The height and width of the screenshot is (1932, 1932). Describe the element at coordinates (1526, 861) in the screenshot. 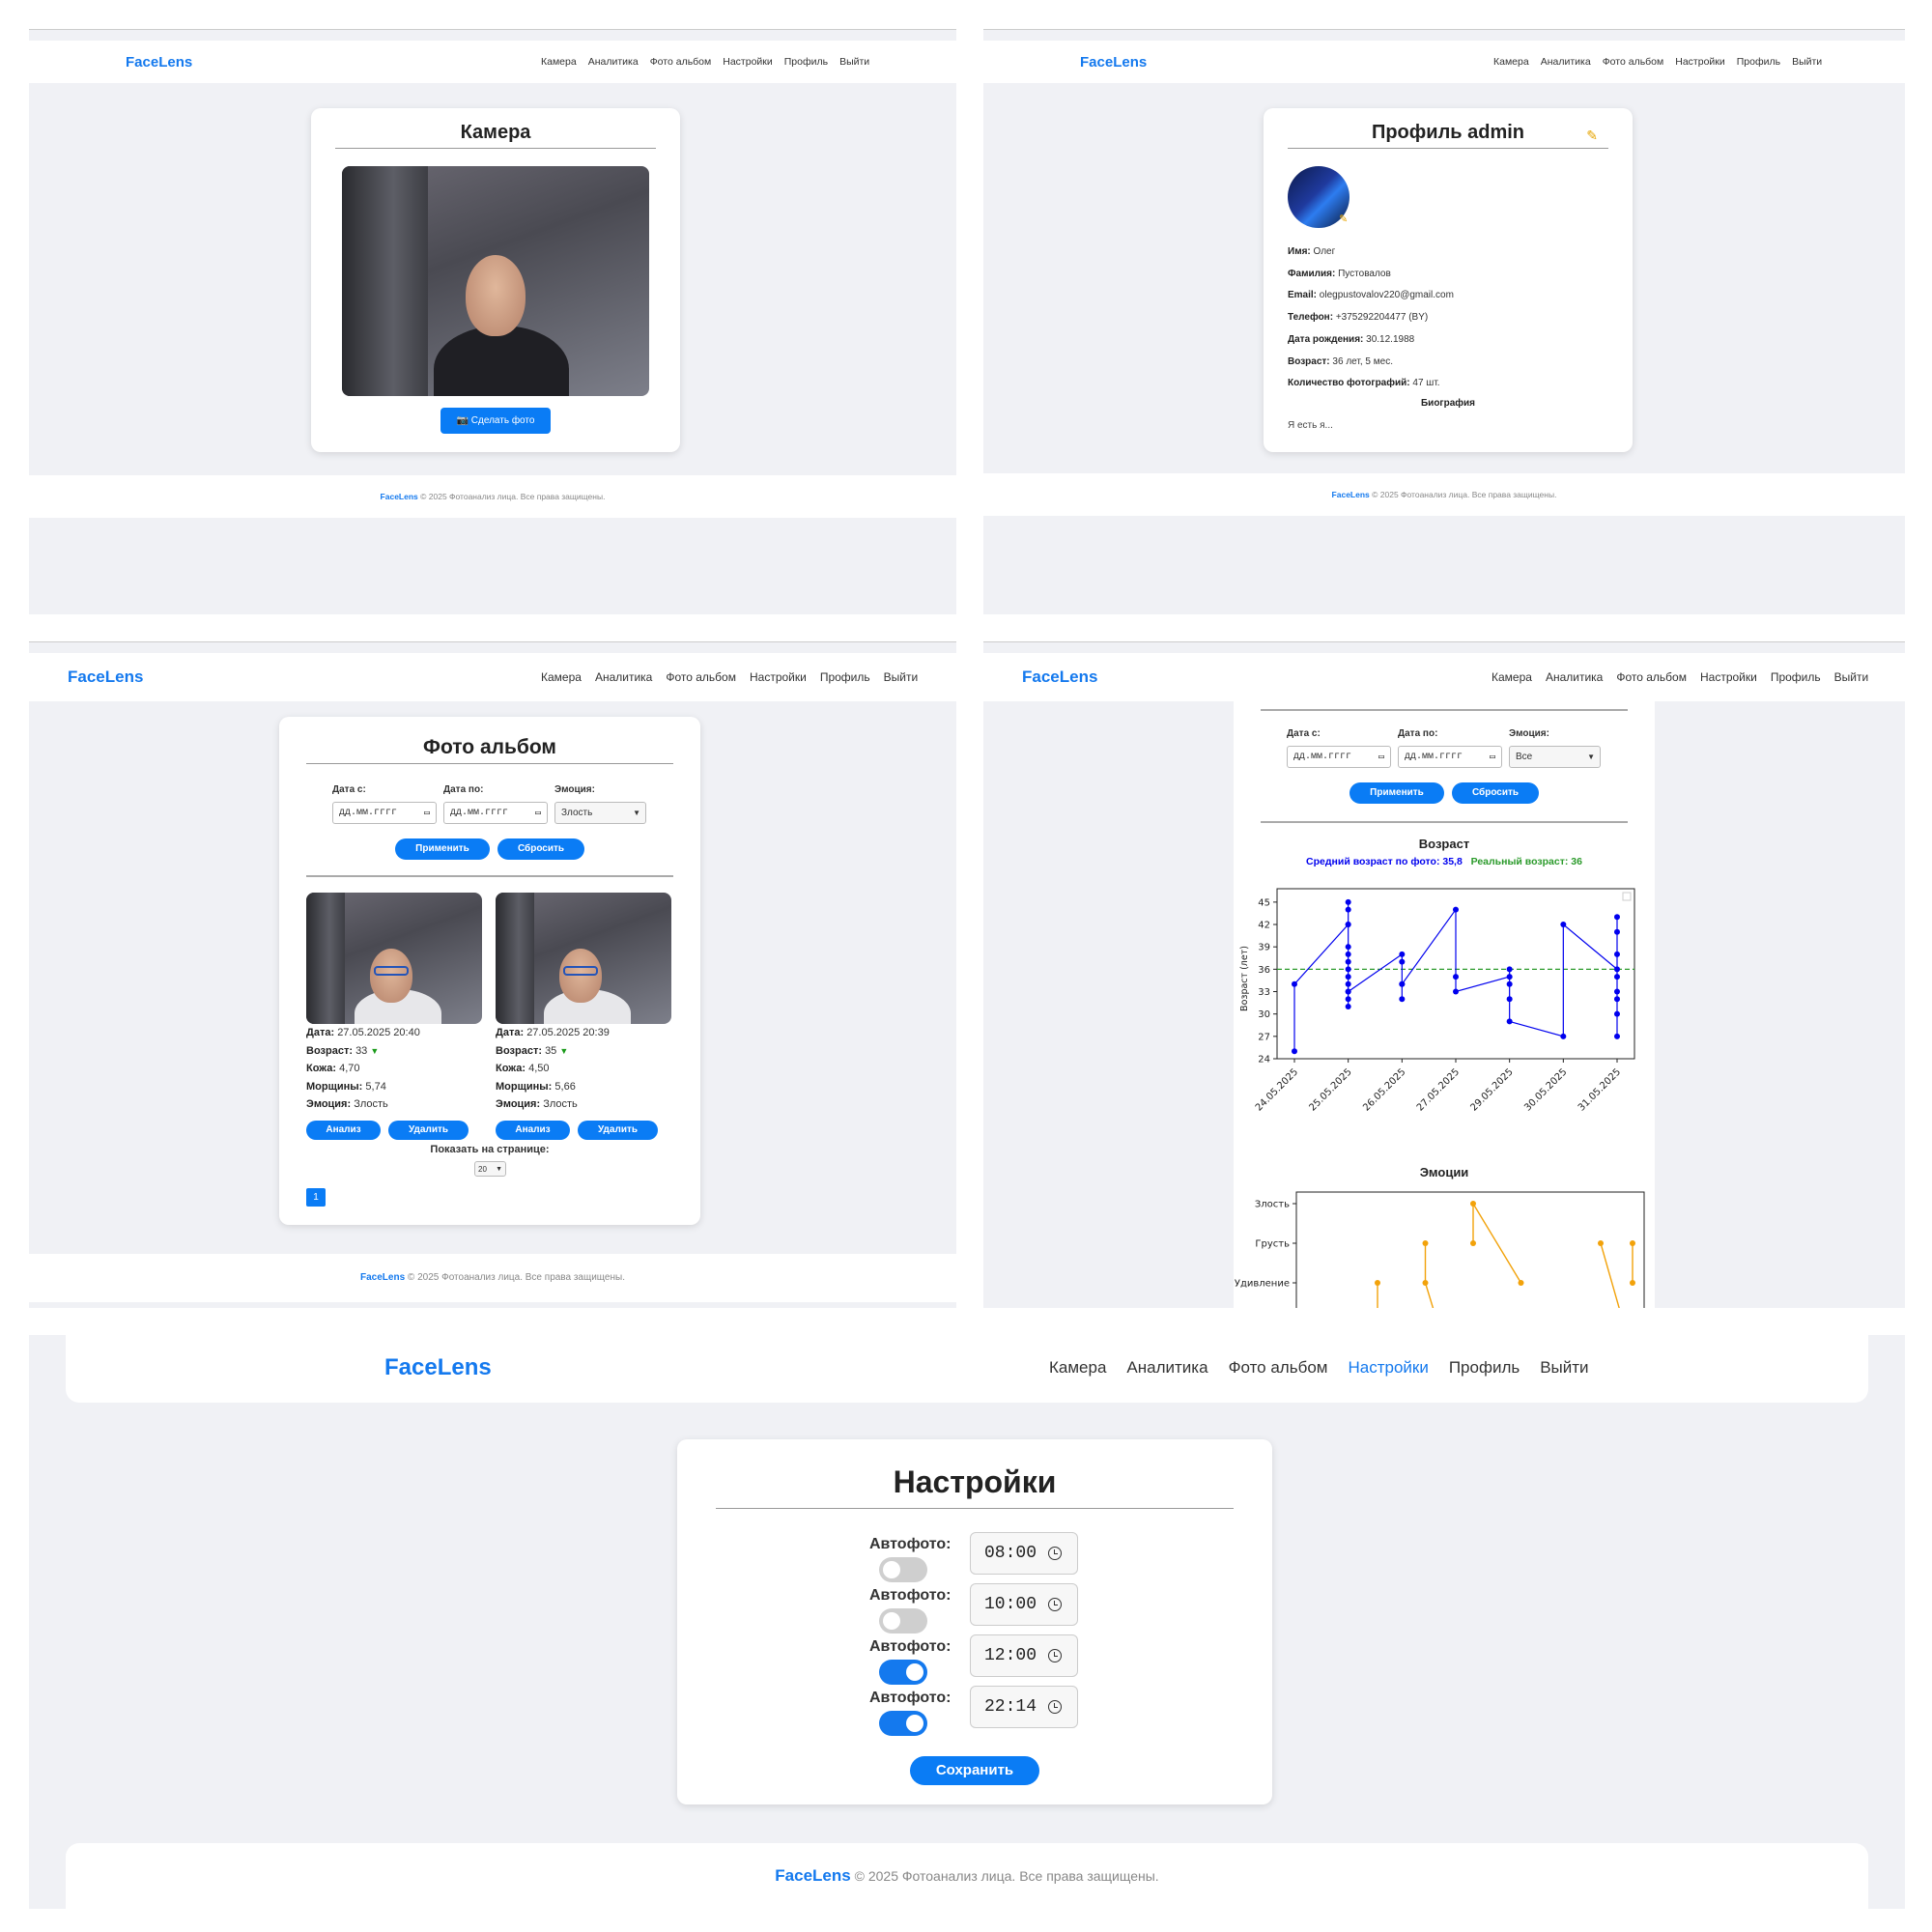

I see `real-age-text: Реальный возраст: 36` at that location.